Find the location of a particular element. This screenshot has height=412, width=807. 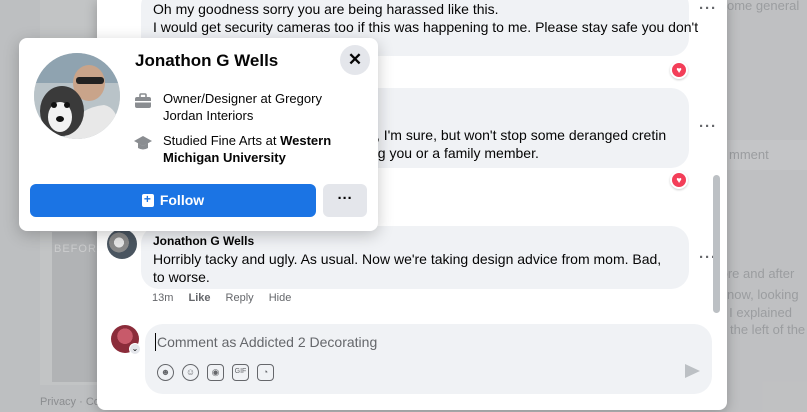

like-link: Like is located at coordinates (199, 298).